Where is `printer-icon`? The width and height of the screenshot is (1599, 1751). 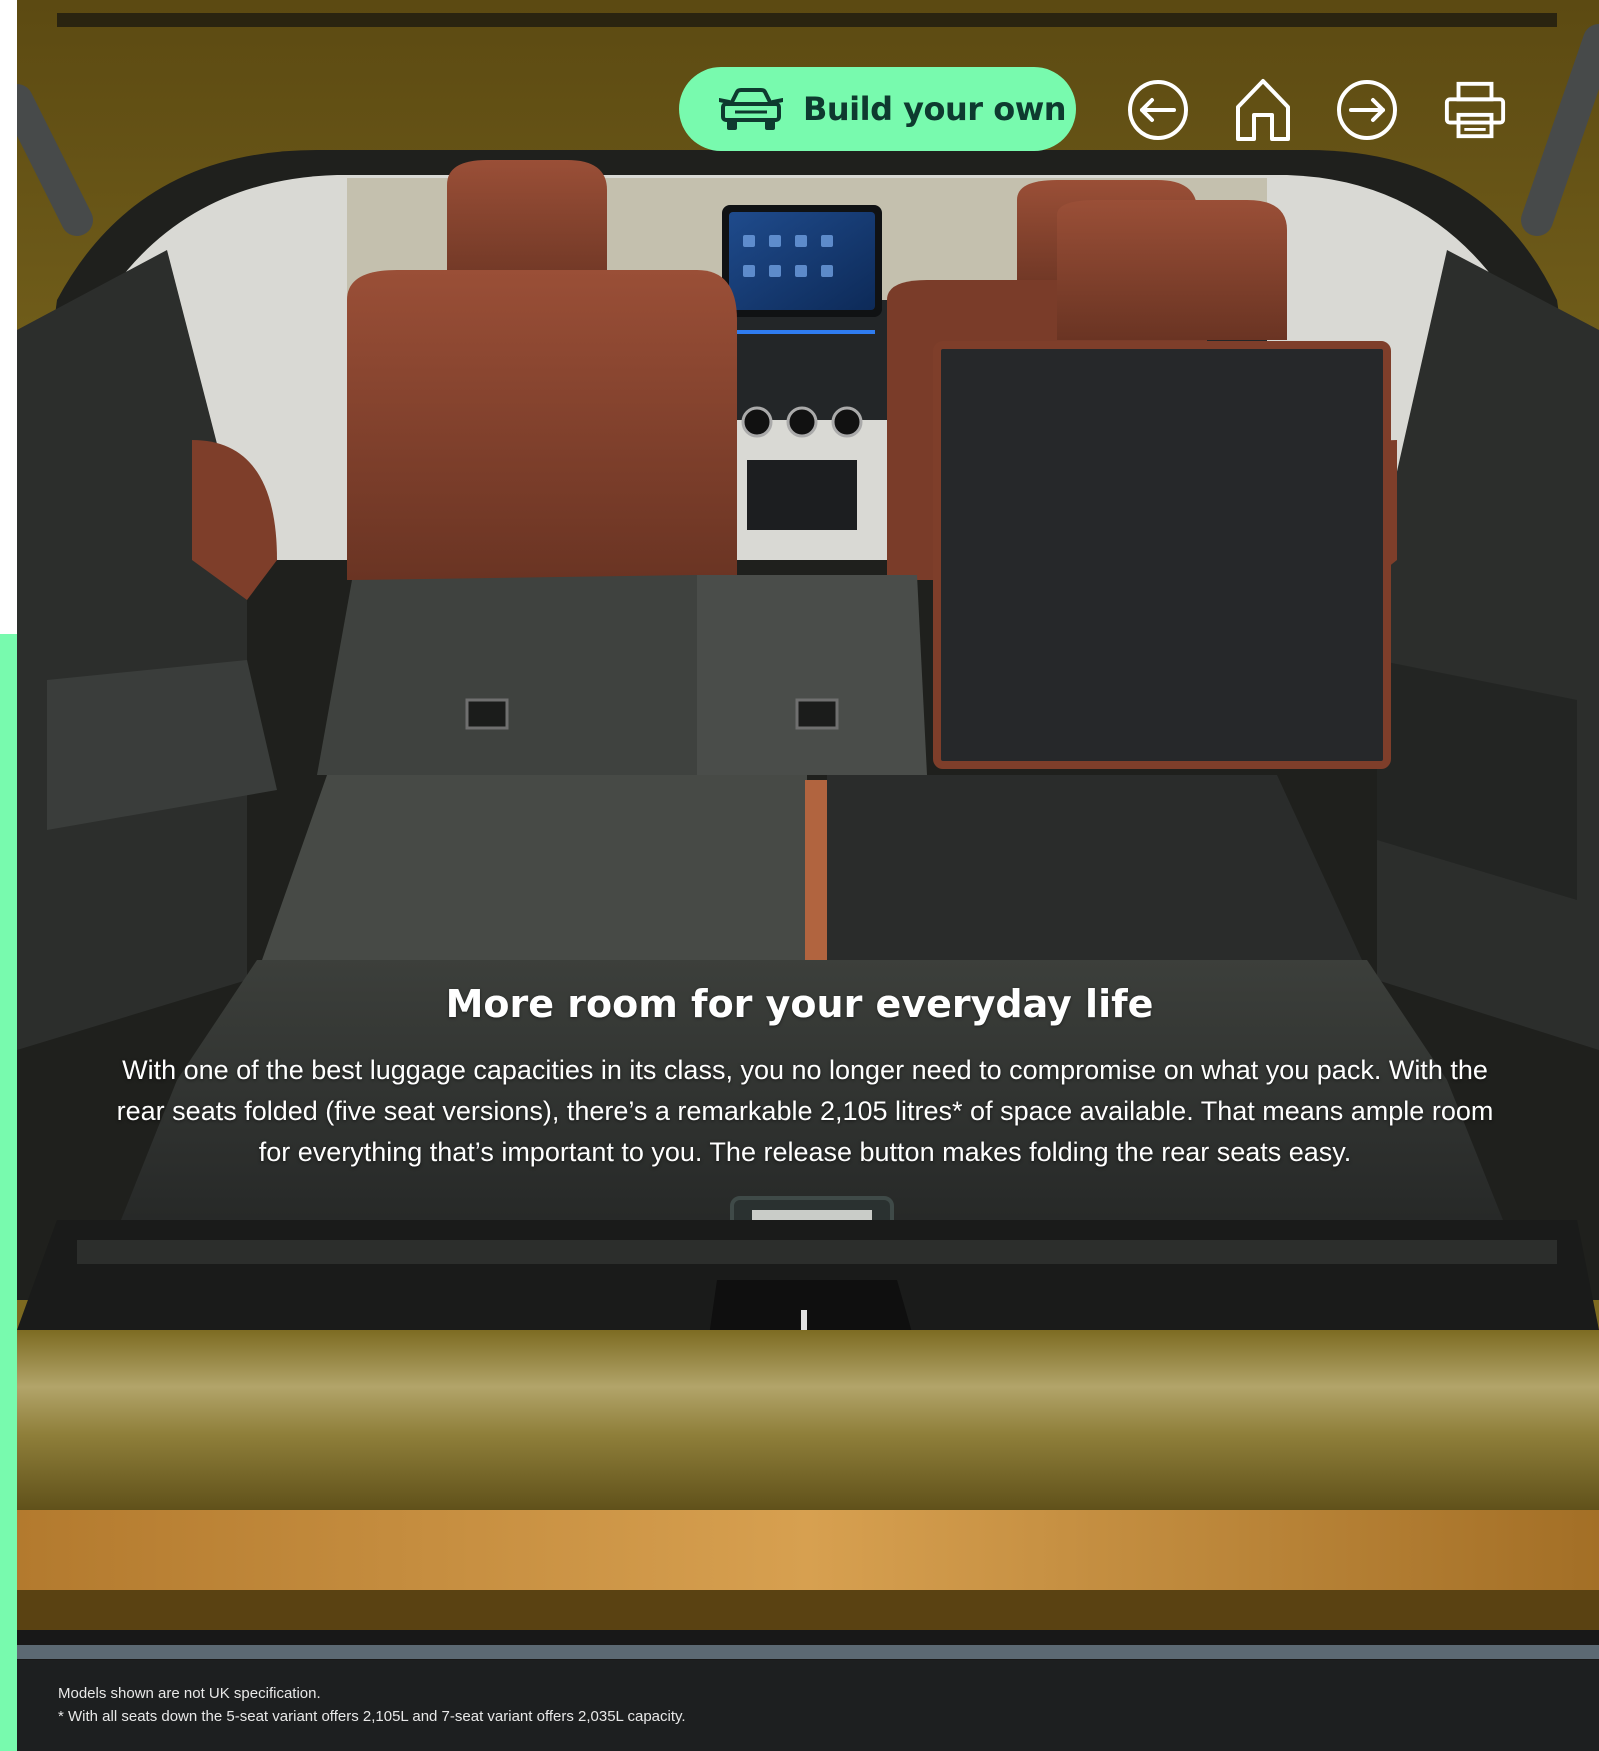 printer-icon is located at coordinates (1475, 110).